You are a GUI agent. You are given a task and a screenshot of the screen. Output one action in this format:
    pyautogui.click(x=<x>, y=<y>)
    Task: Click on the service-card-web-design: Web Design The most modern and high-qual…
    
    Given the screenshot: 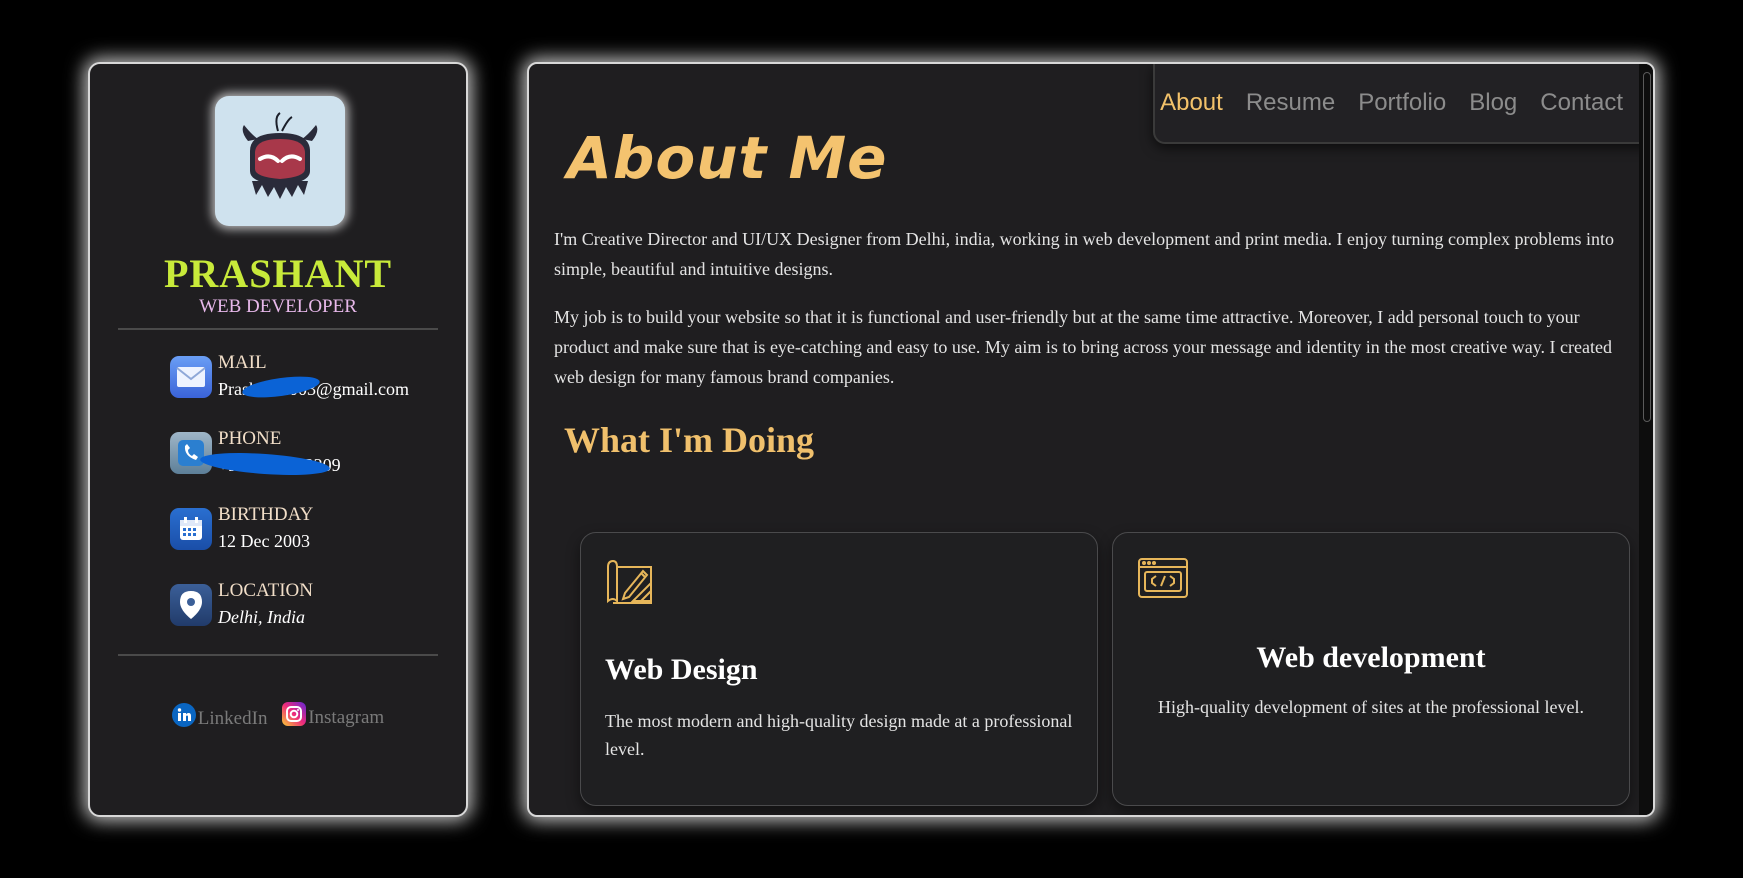 What is the action you would take?
    pyautogui.click(x=839, y=669)
    